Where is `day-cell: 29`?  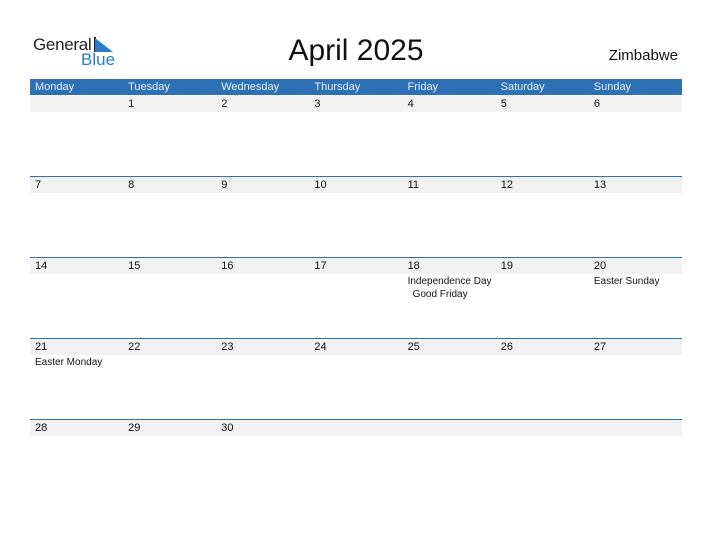
day-cell: 29 is located at coordinates (169, 460).